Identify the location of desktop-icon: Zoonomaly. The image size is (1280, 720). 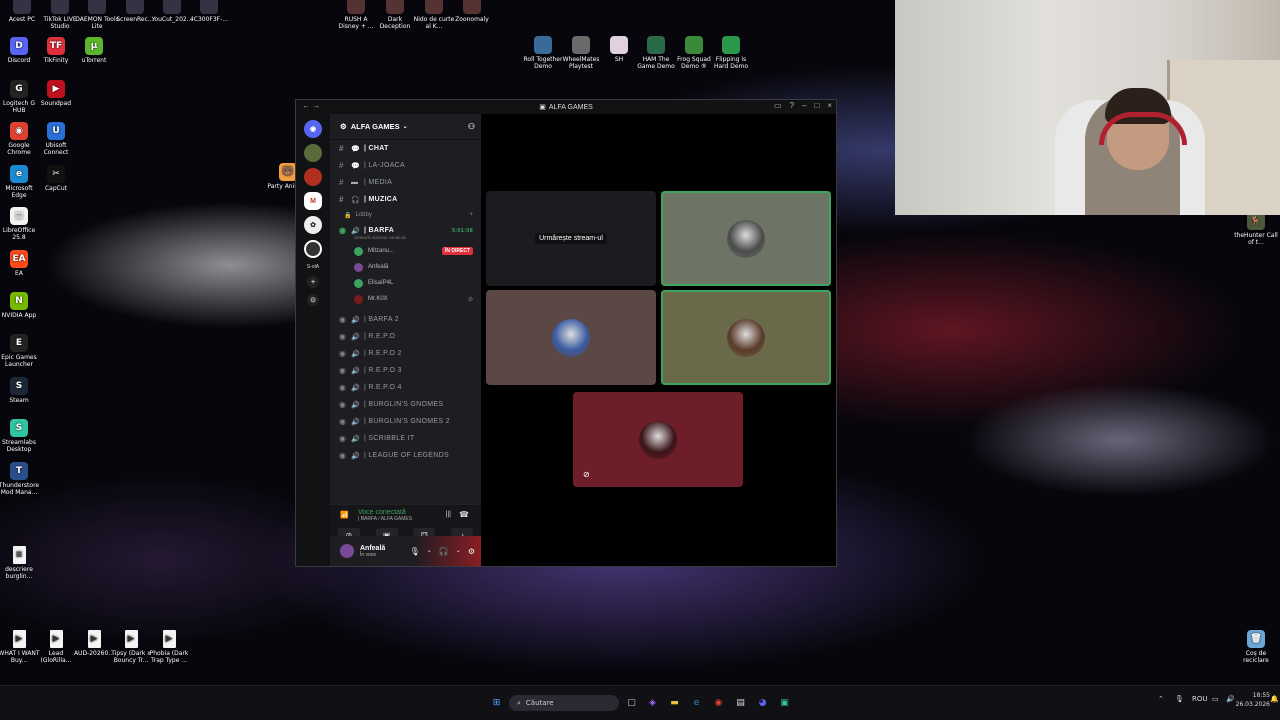
(472, 11).